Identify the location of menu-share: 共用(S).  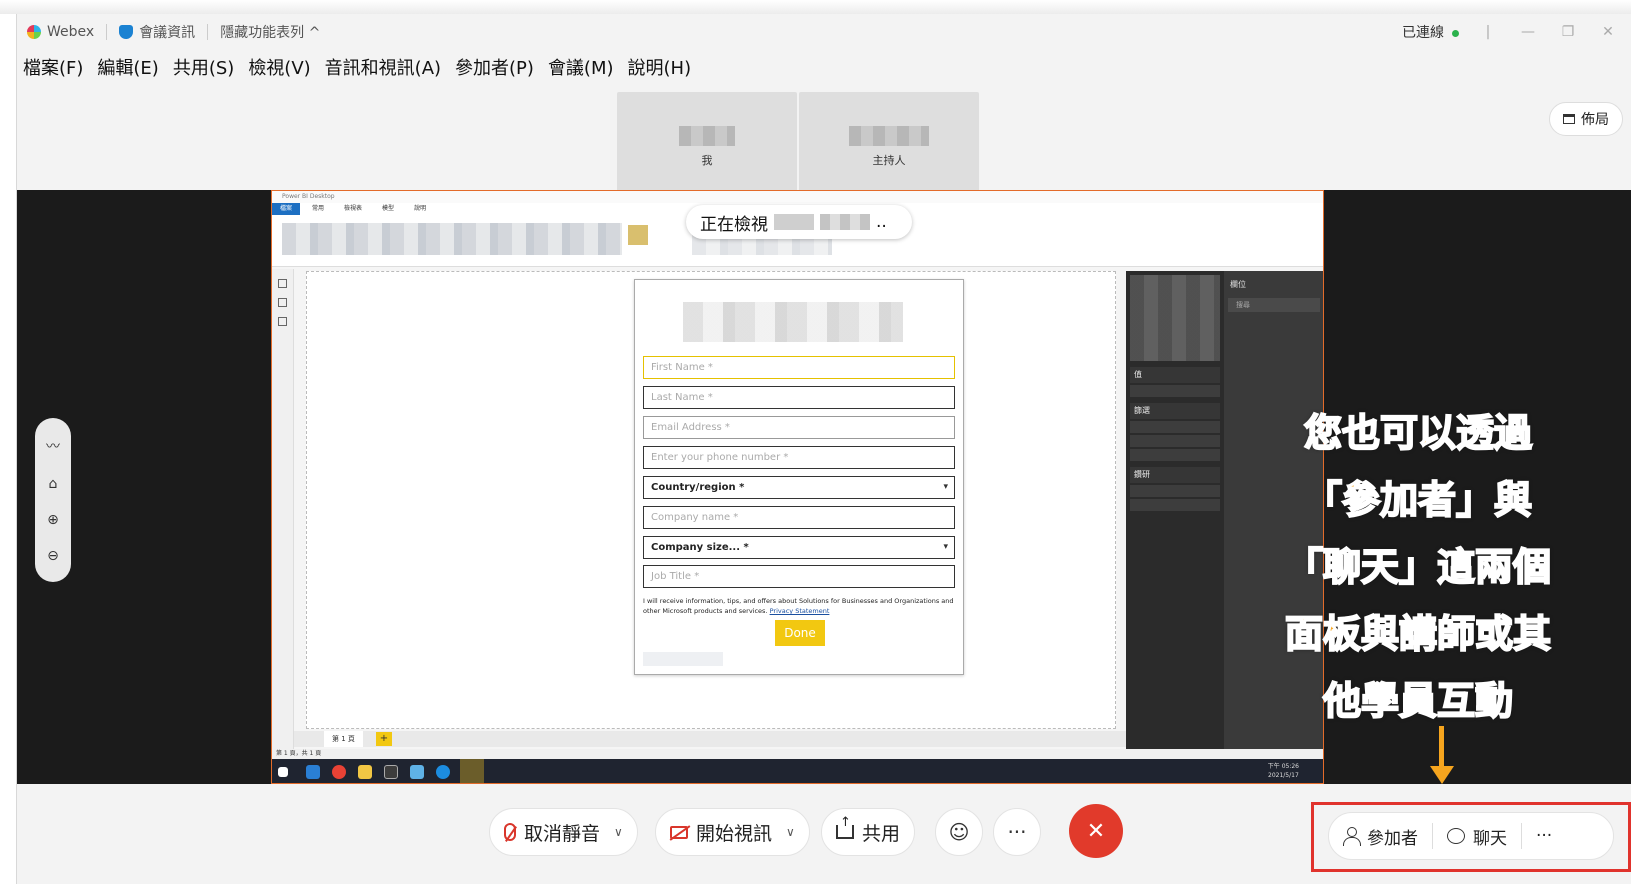
(203, 69).